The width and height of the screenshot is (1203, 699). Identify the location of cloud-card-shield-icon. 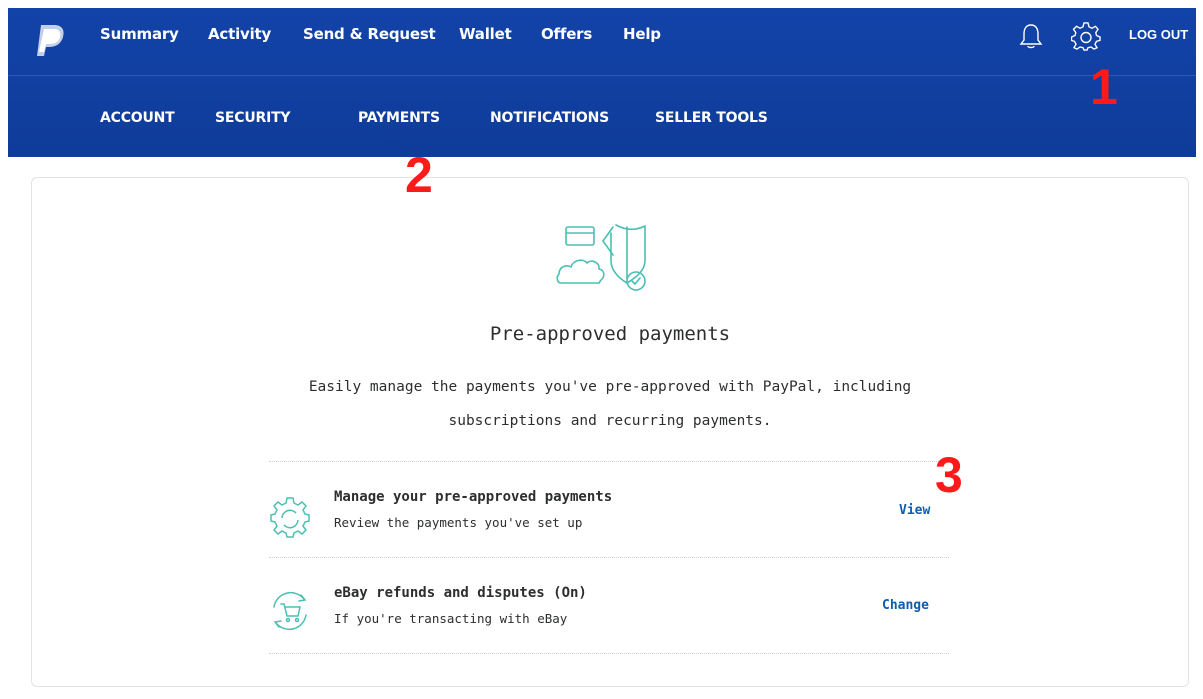
(601, 257).